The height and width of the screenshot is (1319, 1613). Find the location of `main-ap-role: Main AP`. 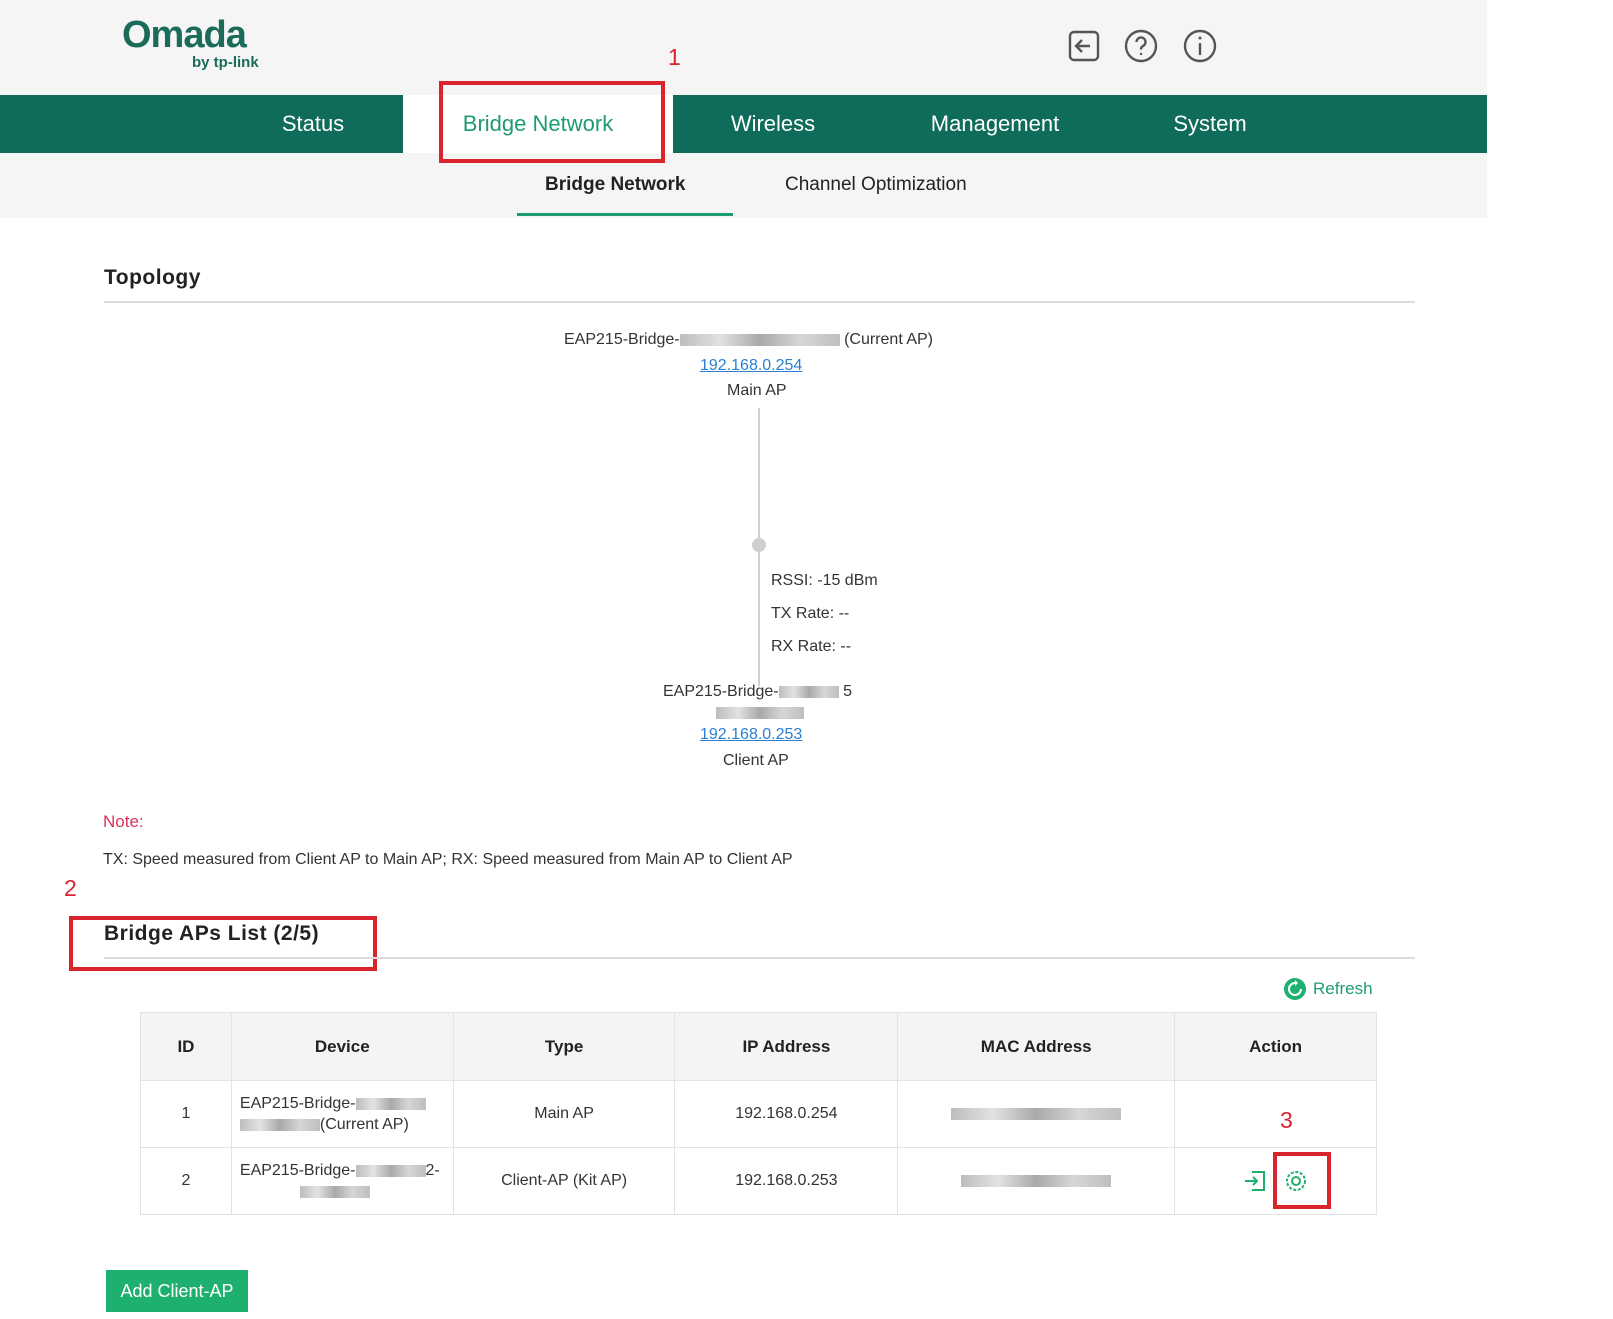

main-ap-role: Main AP is located at coordinates (757, 390).